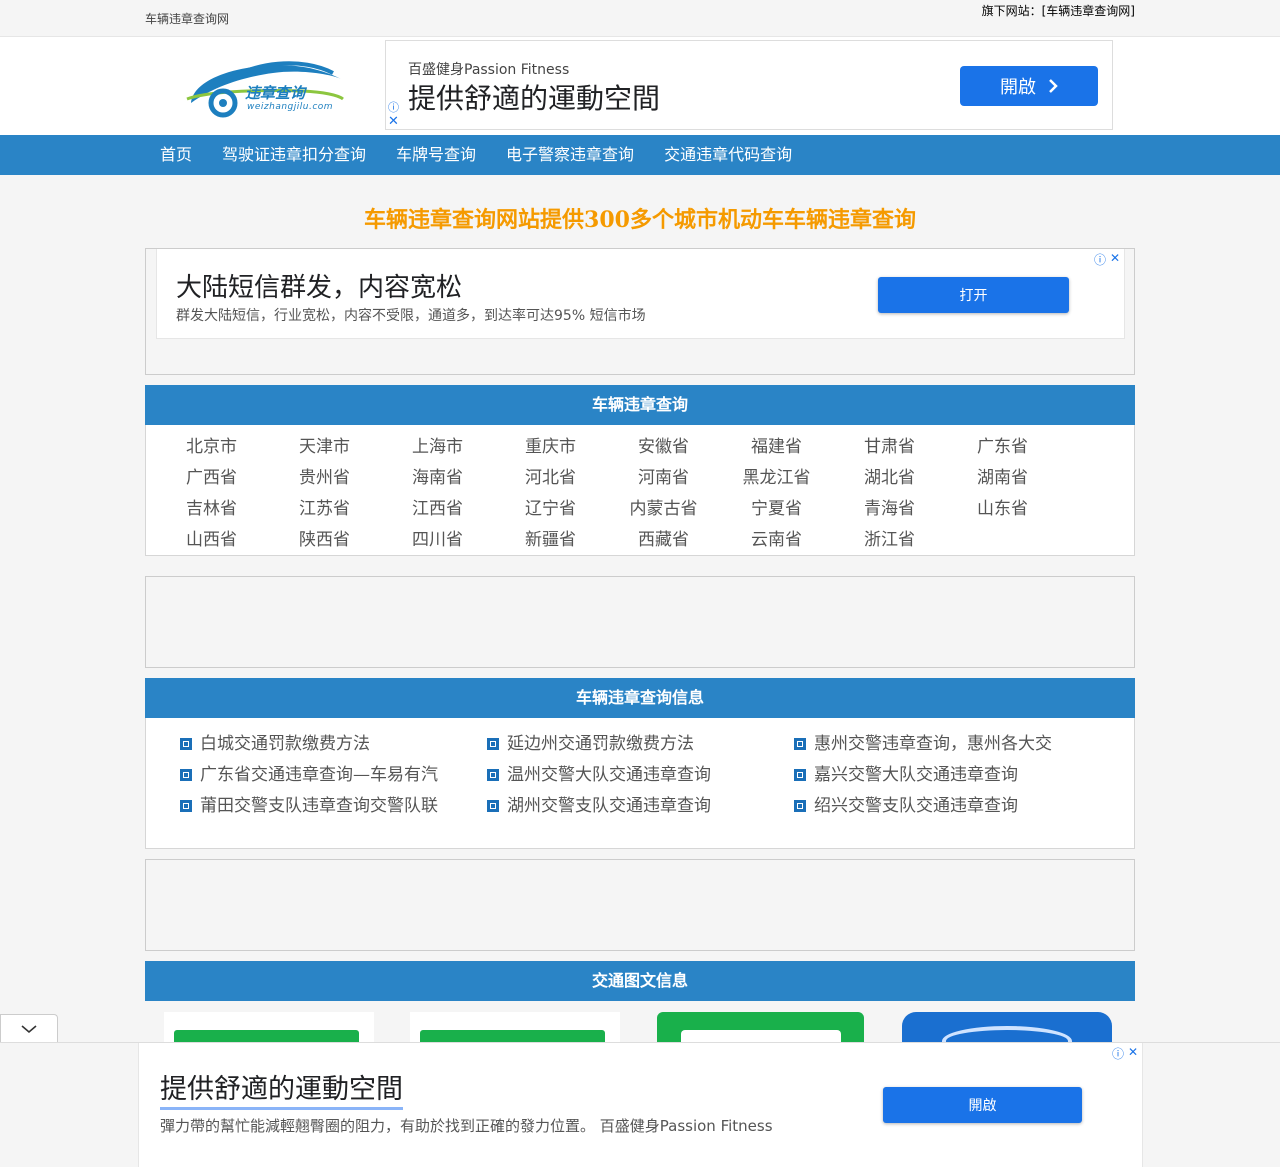 Image resolution: width=1280 pixels, height=1167 pixels. Describe the element at coordinates (333, 774) in the screenshot. I see `info-link: 广东省交通违章查询—车易有汽` at that location.